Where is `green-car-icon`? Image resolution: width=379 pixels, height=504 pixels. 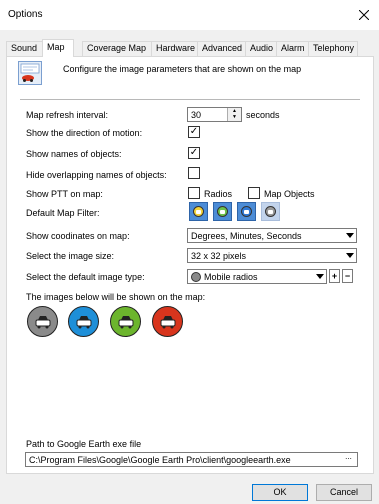 green-car-icon is located at coordinates (125, 321).